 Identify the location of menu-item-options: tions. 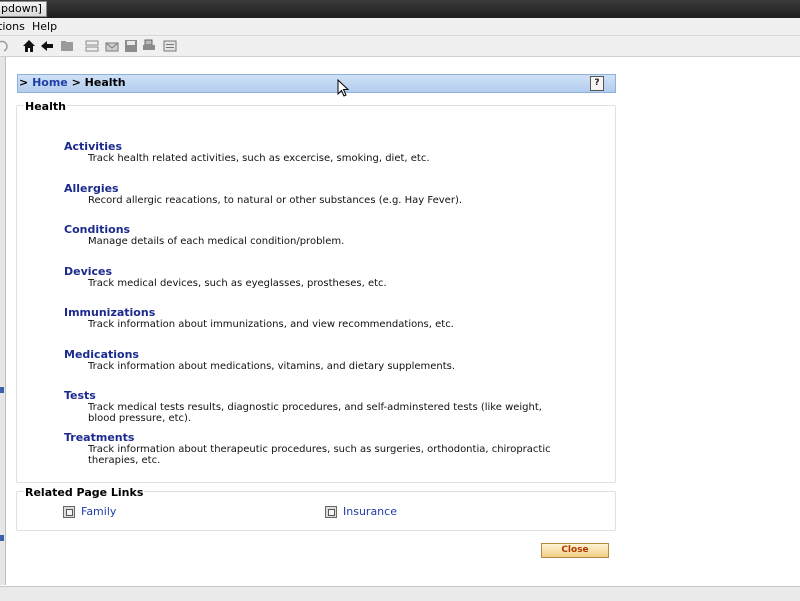
(12, 26).